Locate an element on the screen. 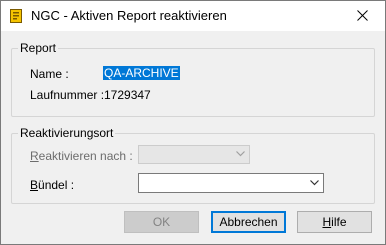 Image resolution: width=386 pixels, height=245 pixels. help-button-label-rest: ilfe is located at coordinates (339, 222).